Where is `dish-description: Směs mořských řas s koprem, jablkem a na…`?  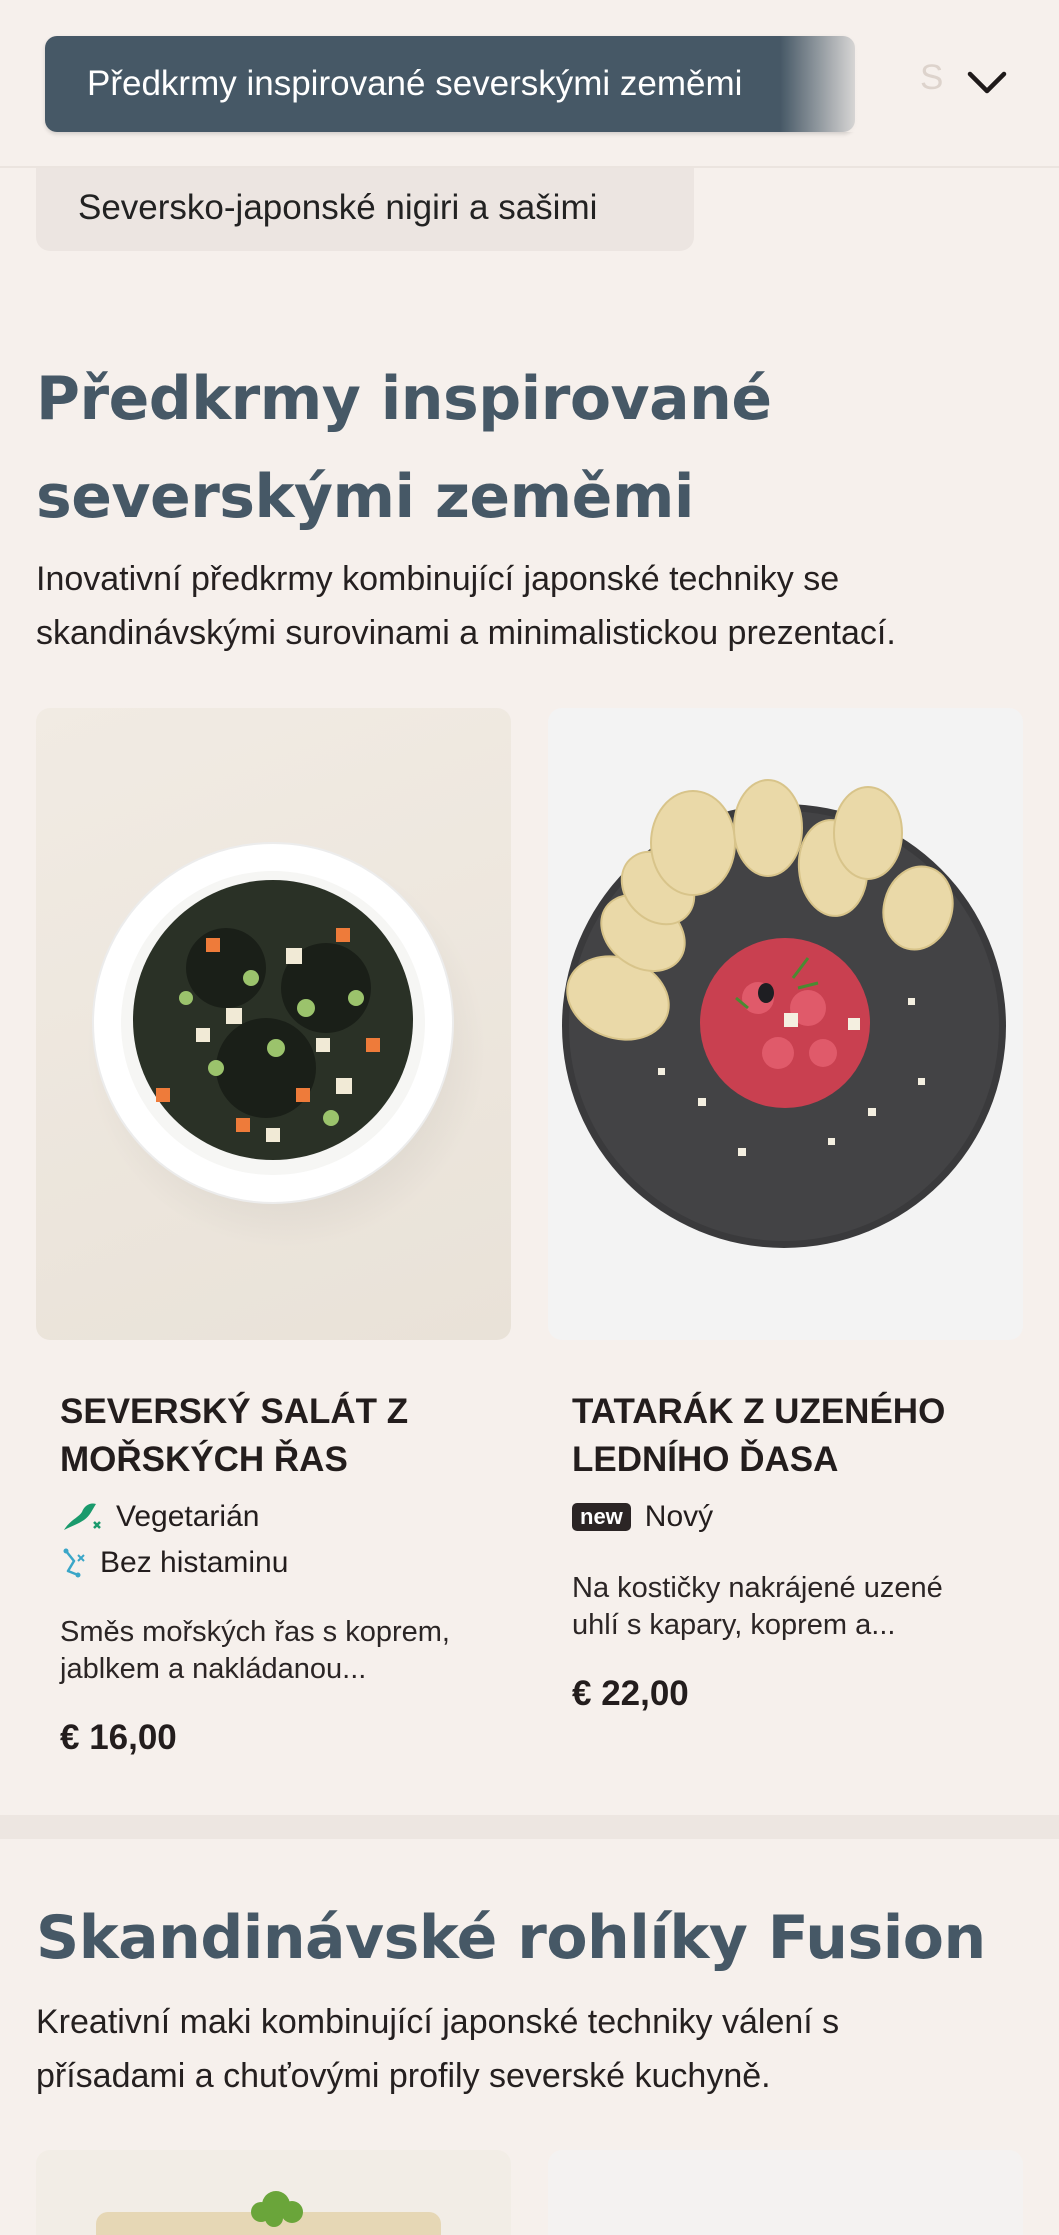
dish-description: Směs mořských řas s koprem, jablkem a na… is located at coordinates (273, 1651).